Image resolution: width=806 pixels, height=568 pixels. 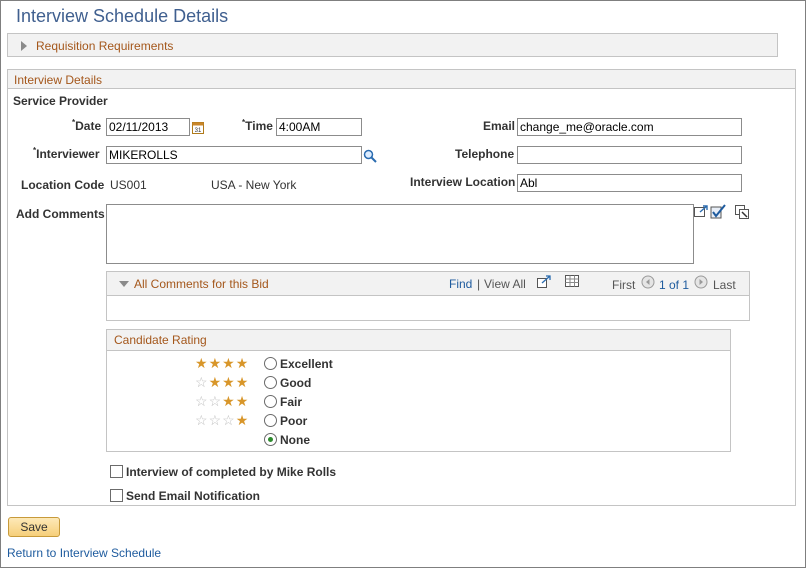 I want to click on rating-stars: ☆☆☆★, so click(x=222, y=420).